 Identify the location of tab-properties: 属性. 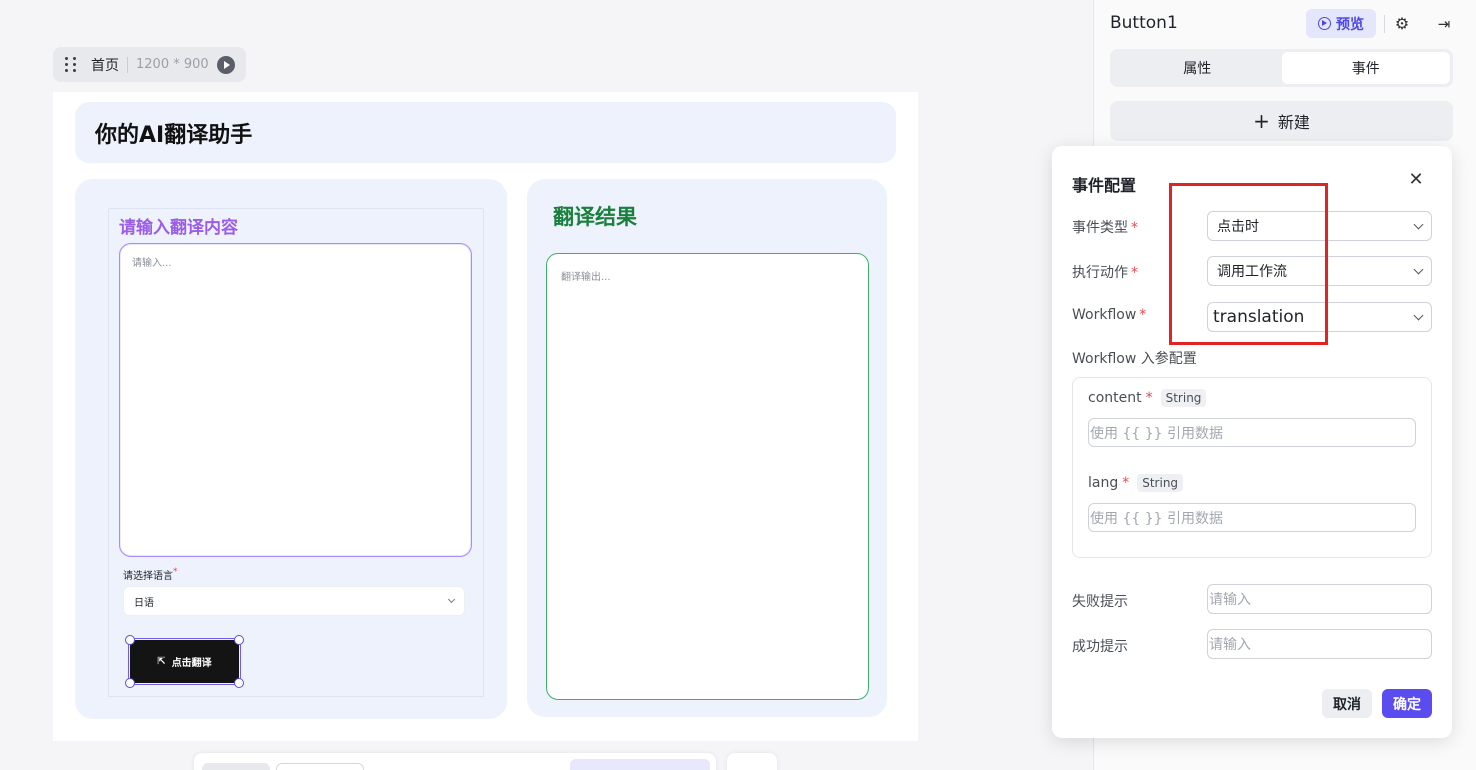
(1197, 68).